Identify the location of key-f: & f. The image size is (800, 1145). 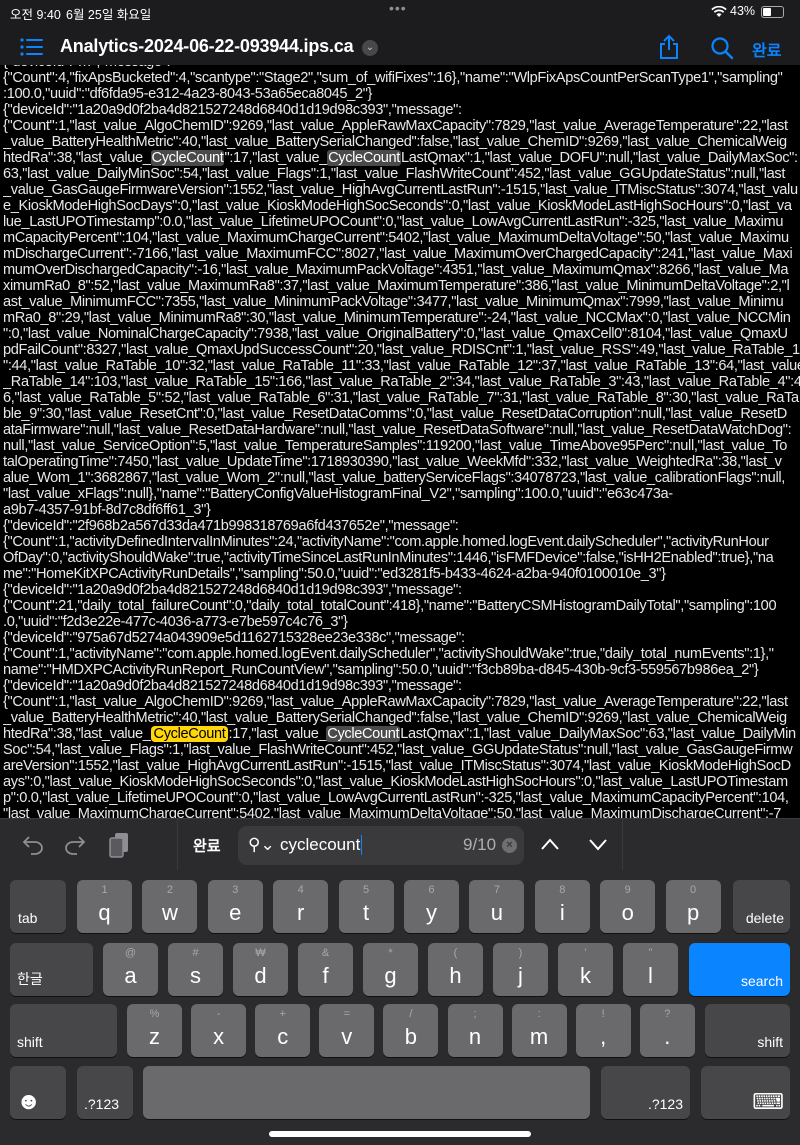
(325, 969).